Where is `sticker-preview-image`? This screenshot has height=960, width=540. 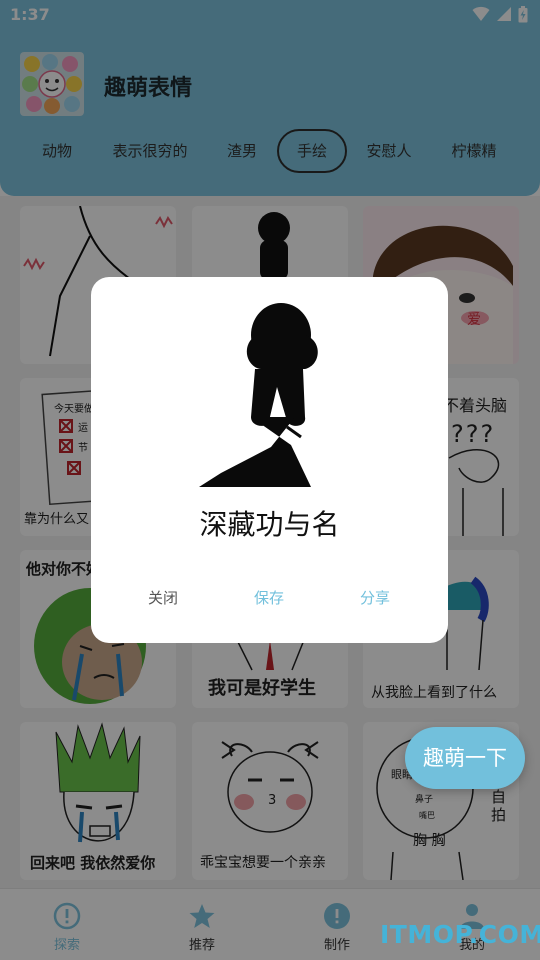
sticker-preview-image is located at coordinates (258, 395).